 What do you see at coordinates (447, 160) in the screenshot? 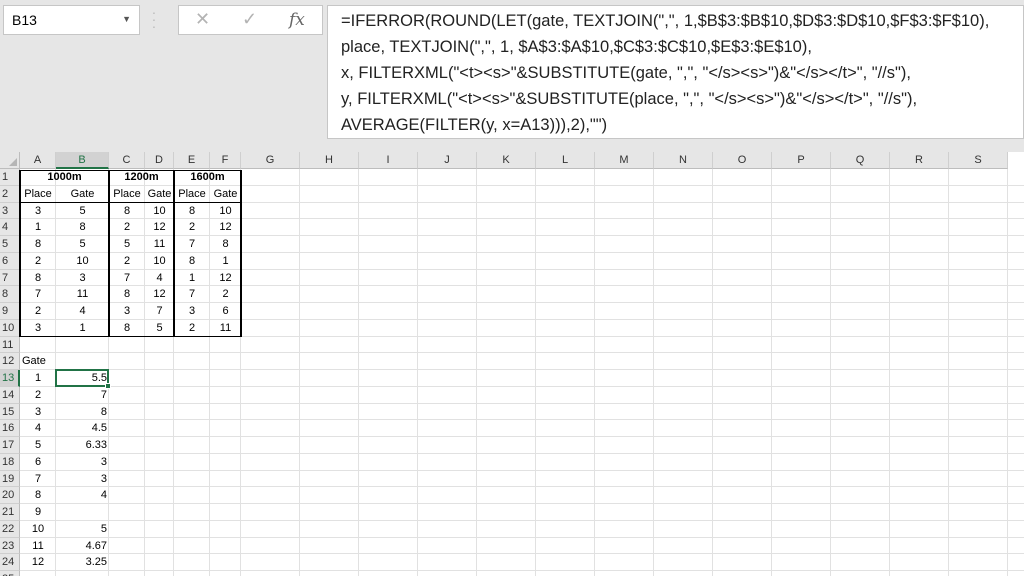
I see `column-header-j: J` at bounding box center [447, 160].